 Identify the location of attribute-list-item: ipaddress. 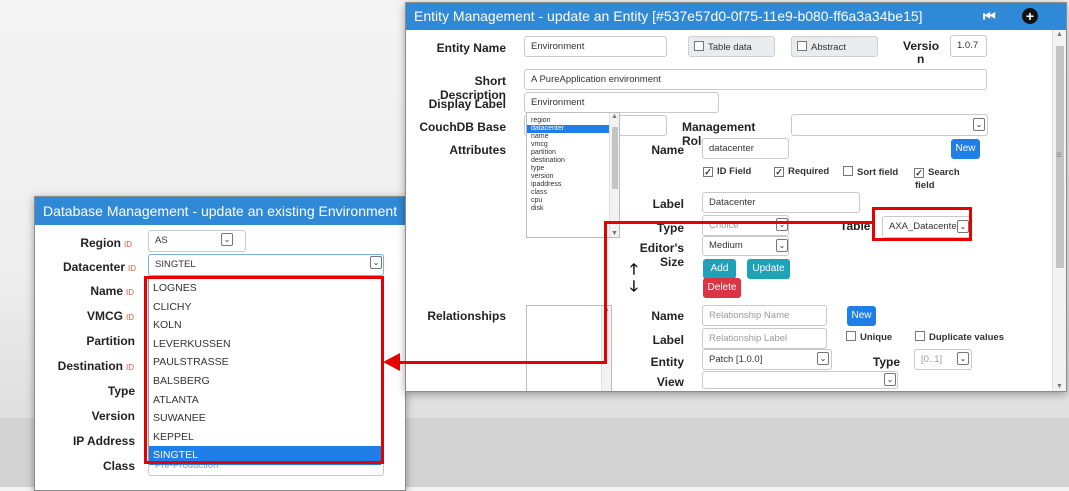
(573, 185).